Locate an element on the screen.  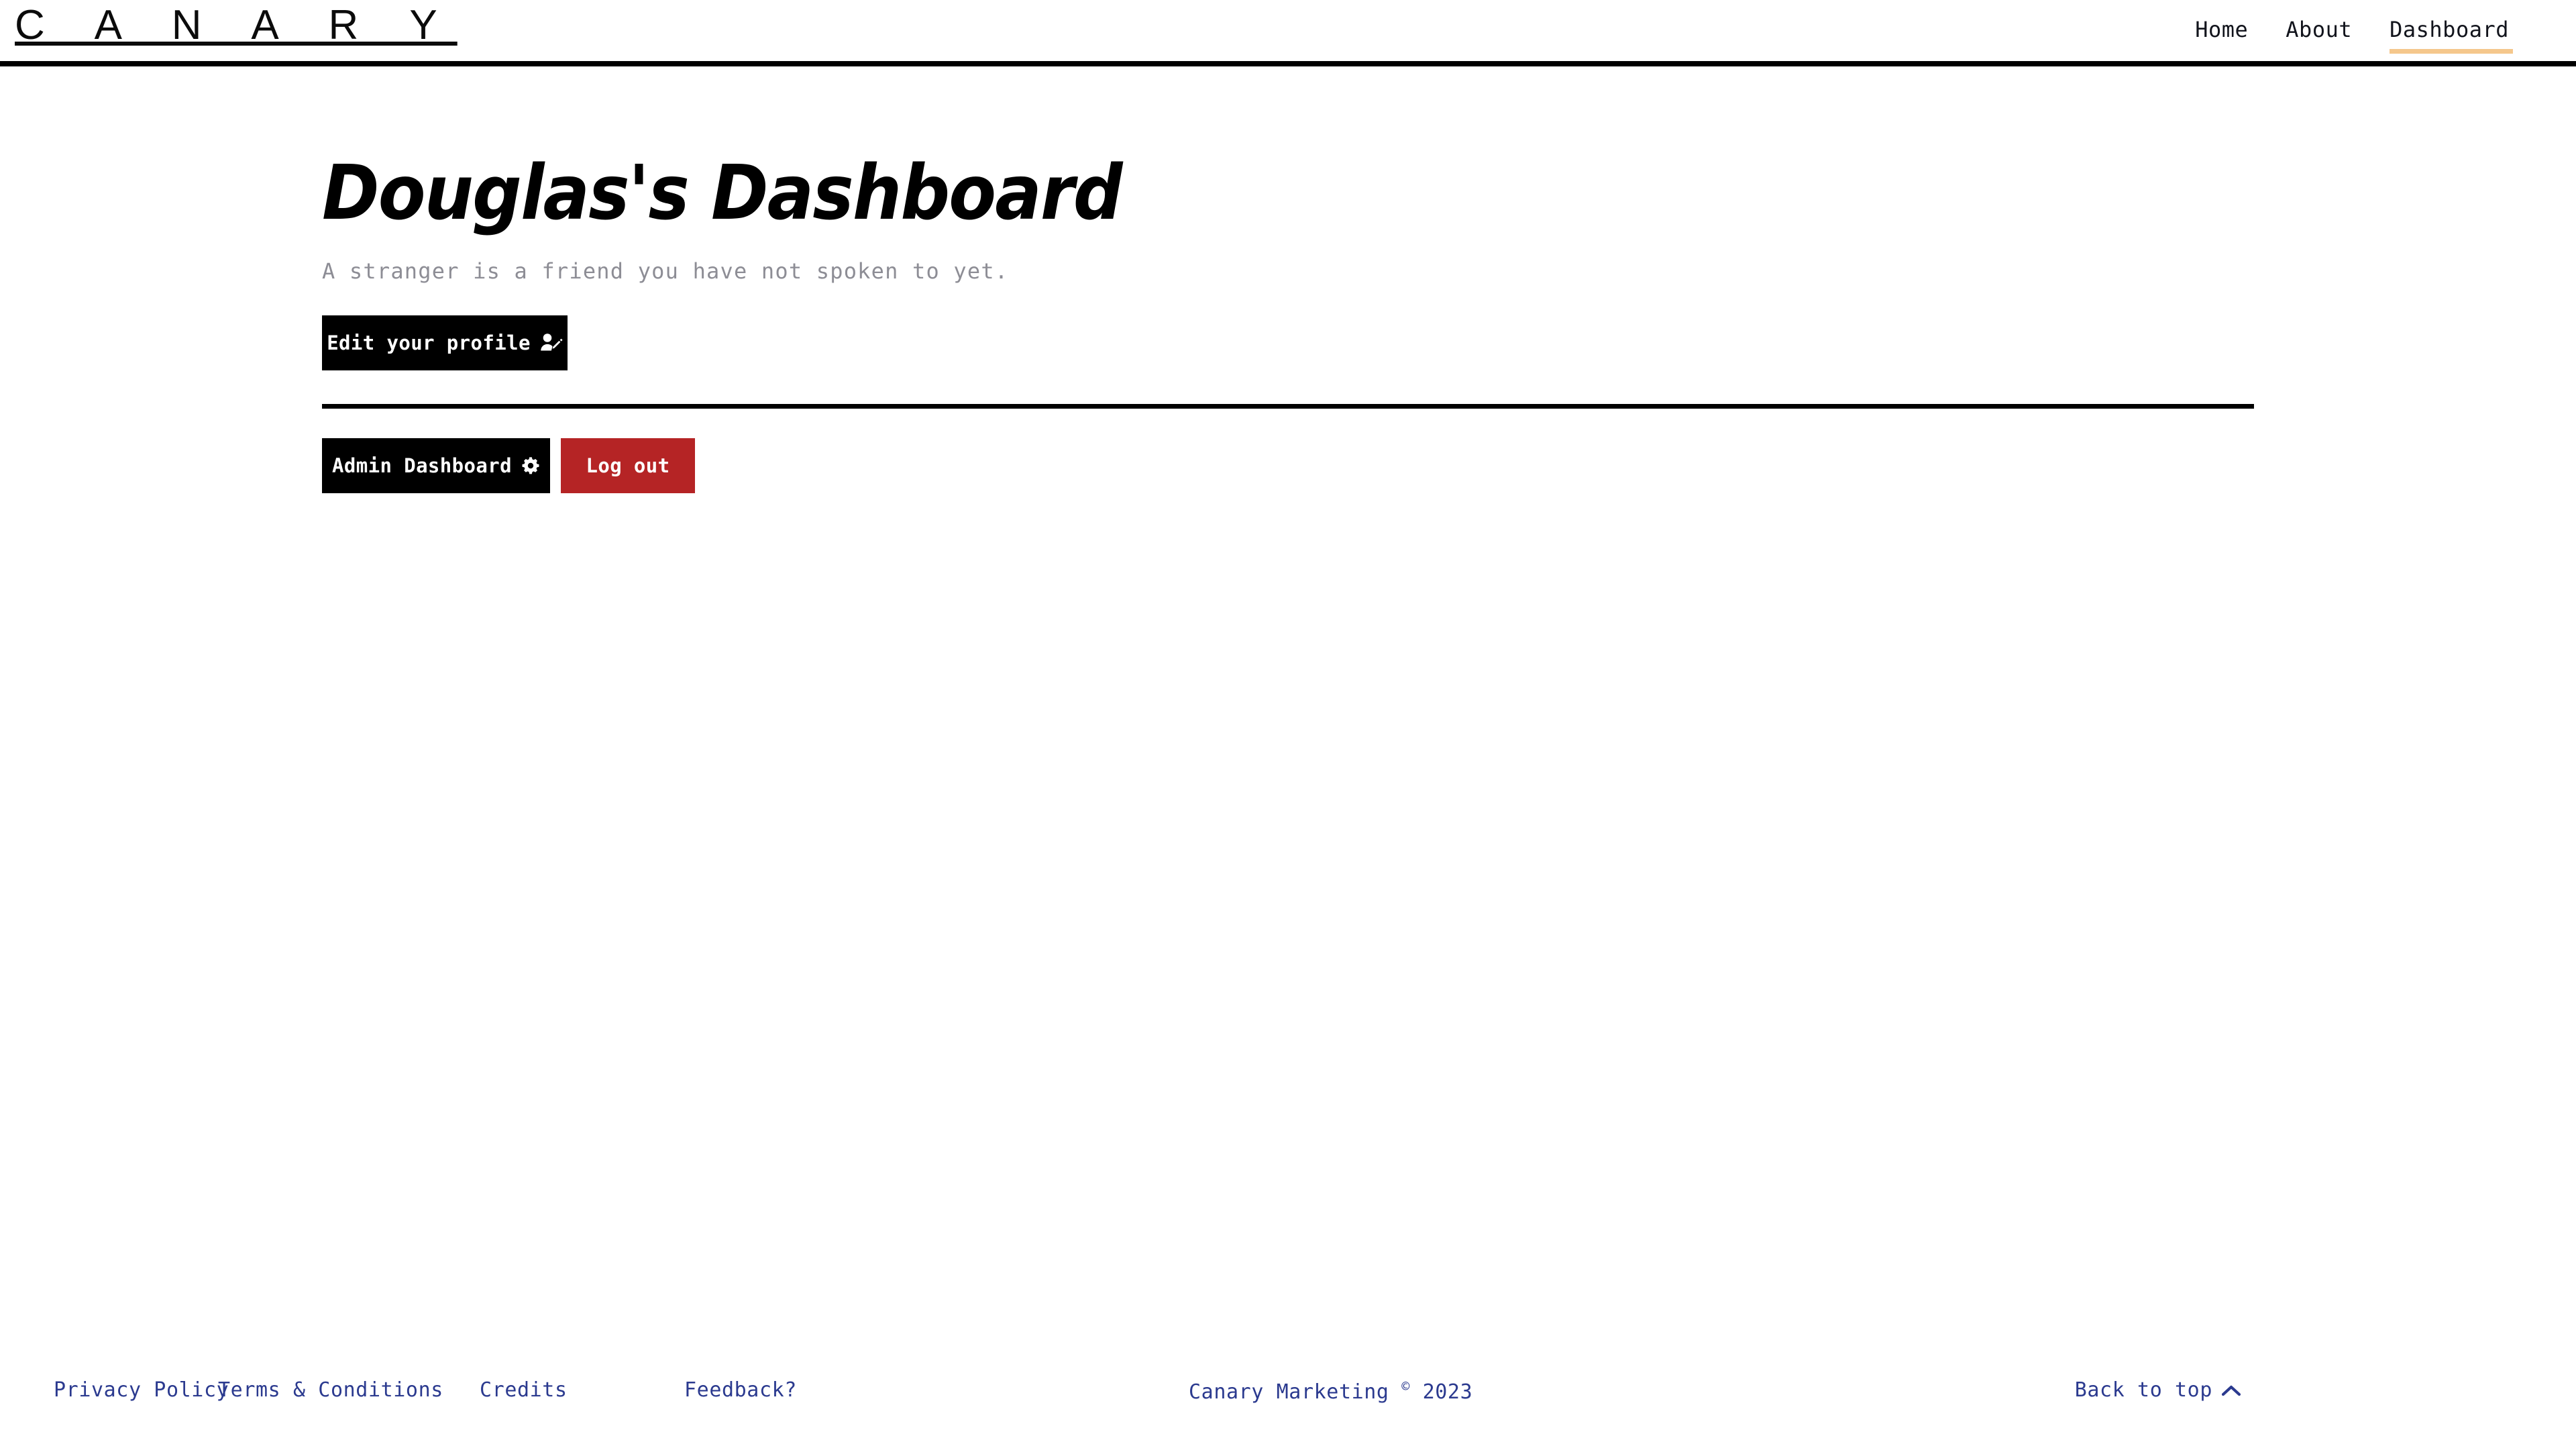
footer-copyright: Canary Marketing © 2023 is located at coordinates (1330, 1391).